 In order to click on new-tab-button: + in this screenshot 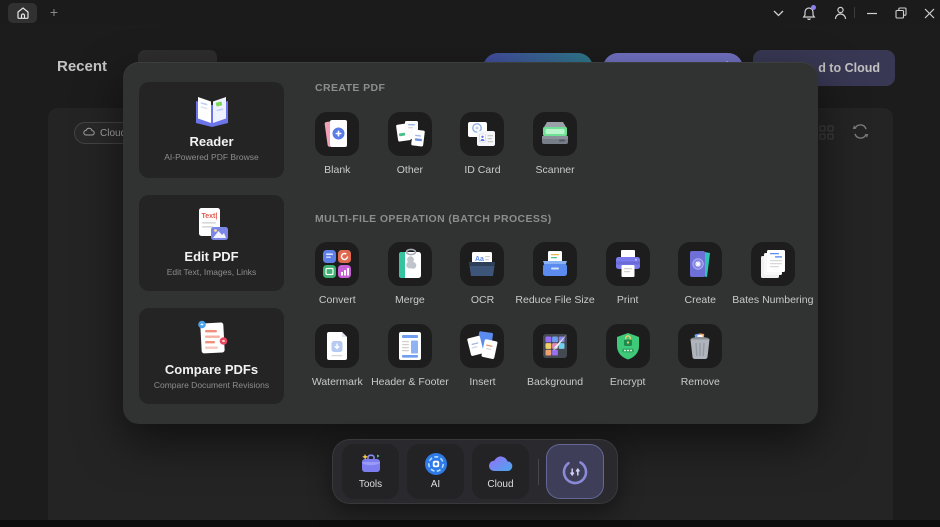, I will do `click(54, 12)`.